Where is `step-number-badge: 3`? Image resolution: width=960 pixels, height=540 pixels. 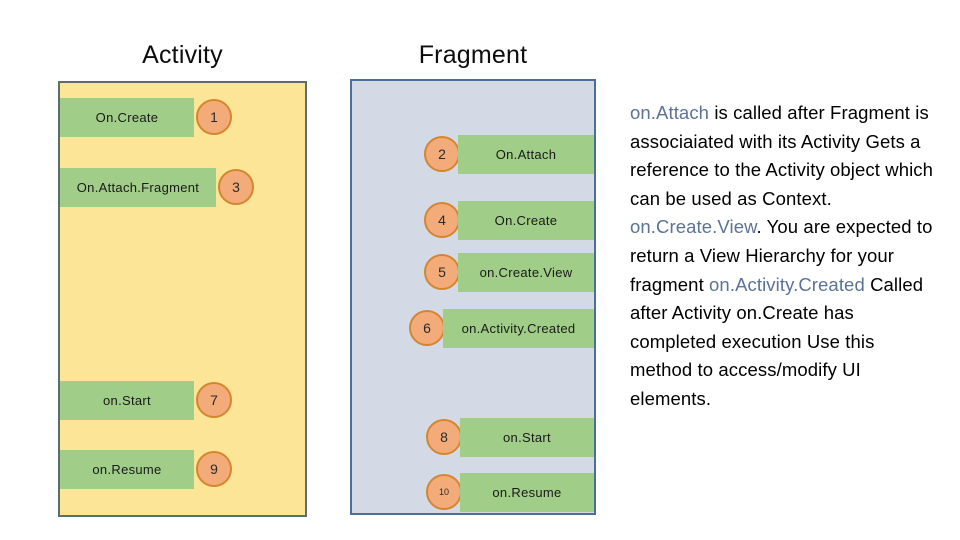
step-number-badge: 3 is located at coordinates (236, 187).